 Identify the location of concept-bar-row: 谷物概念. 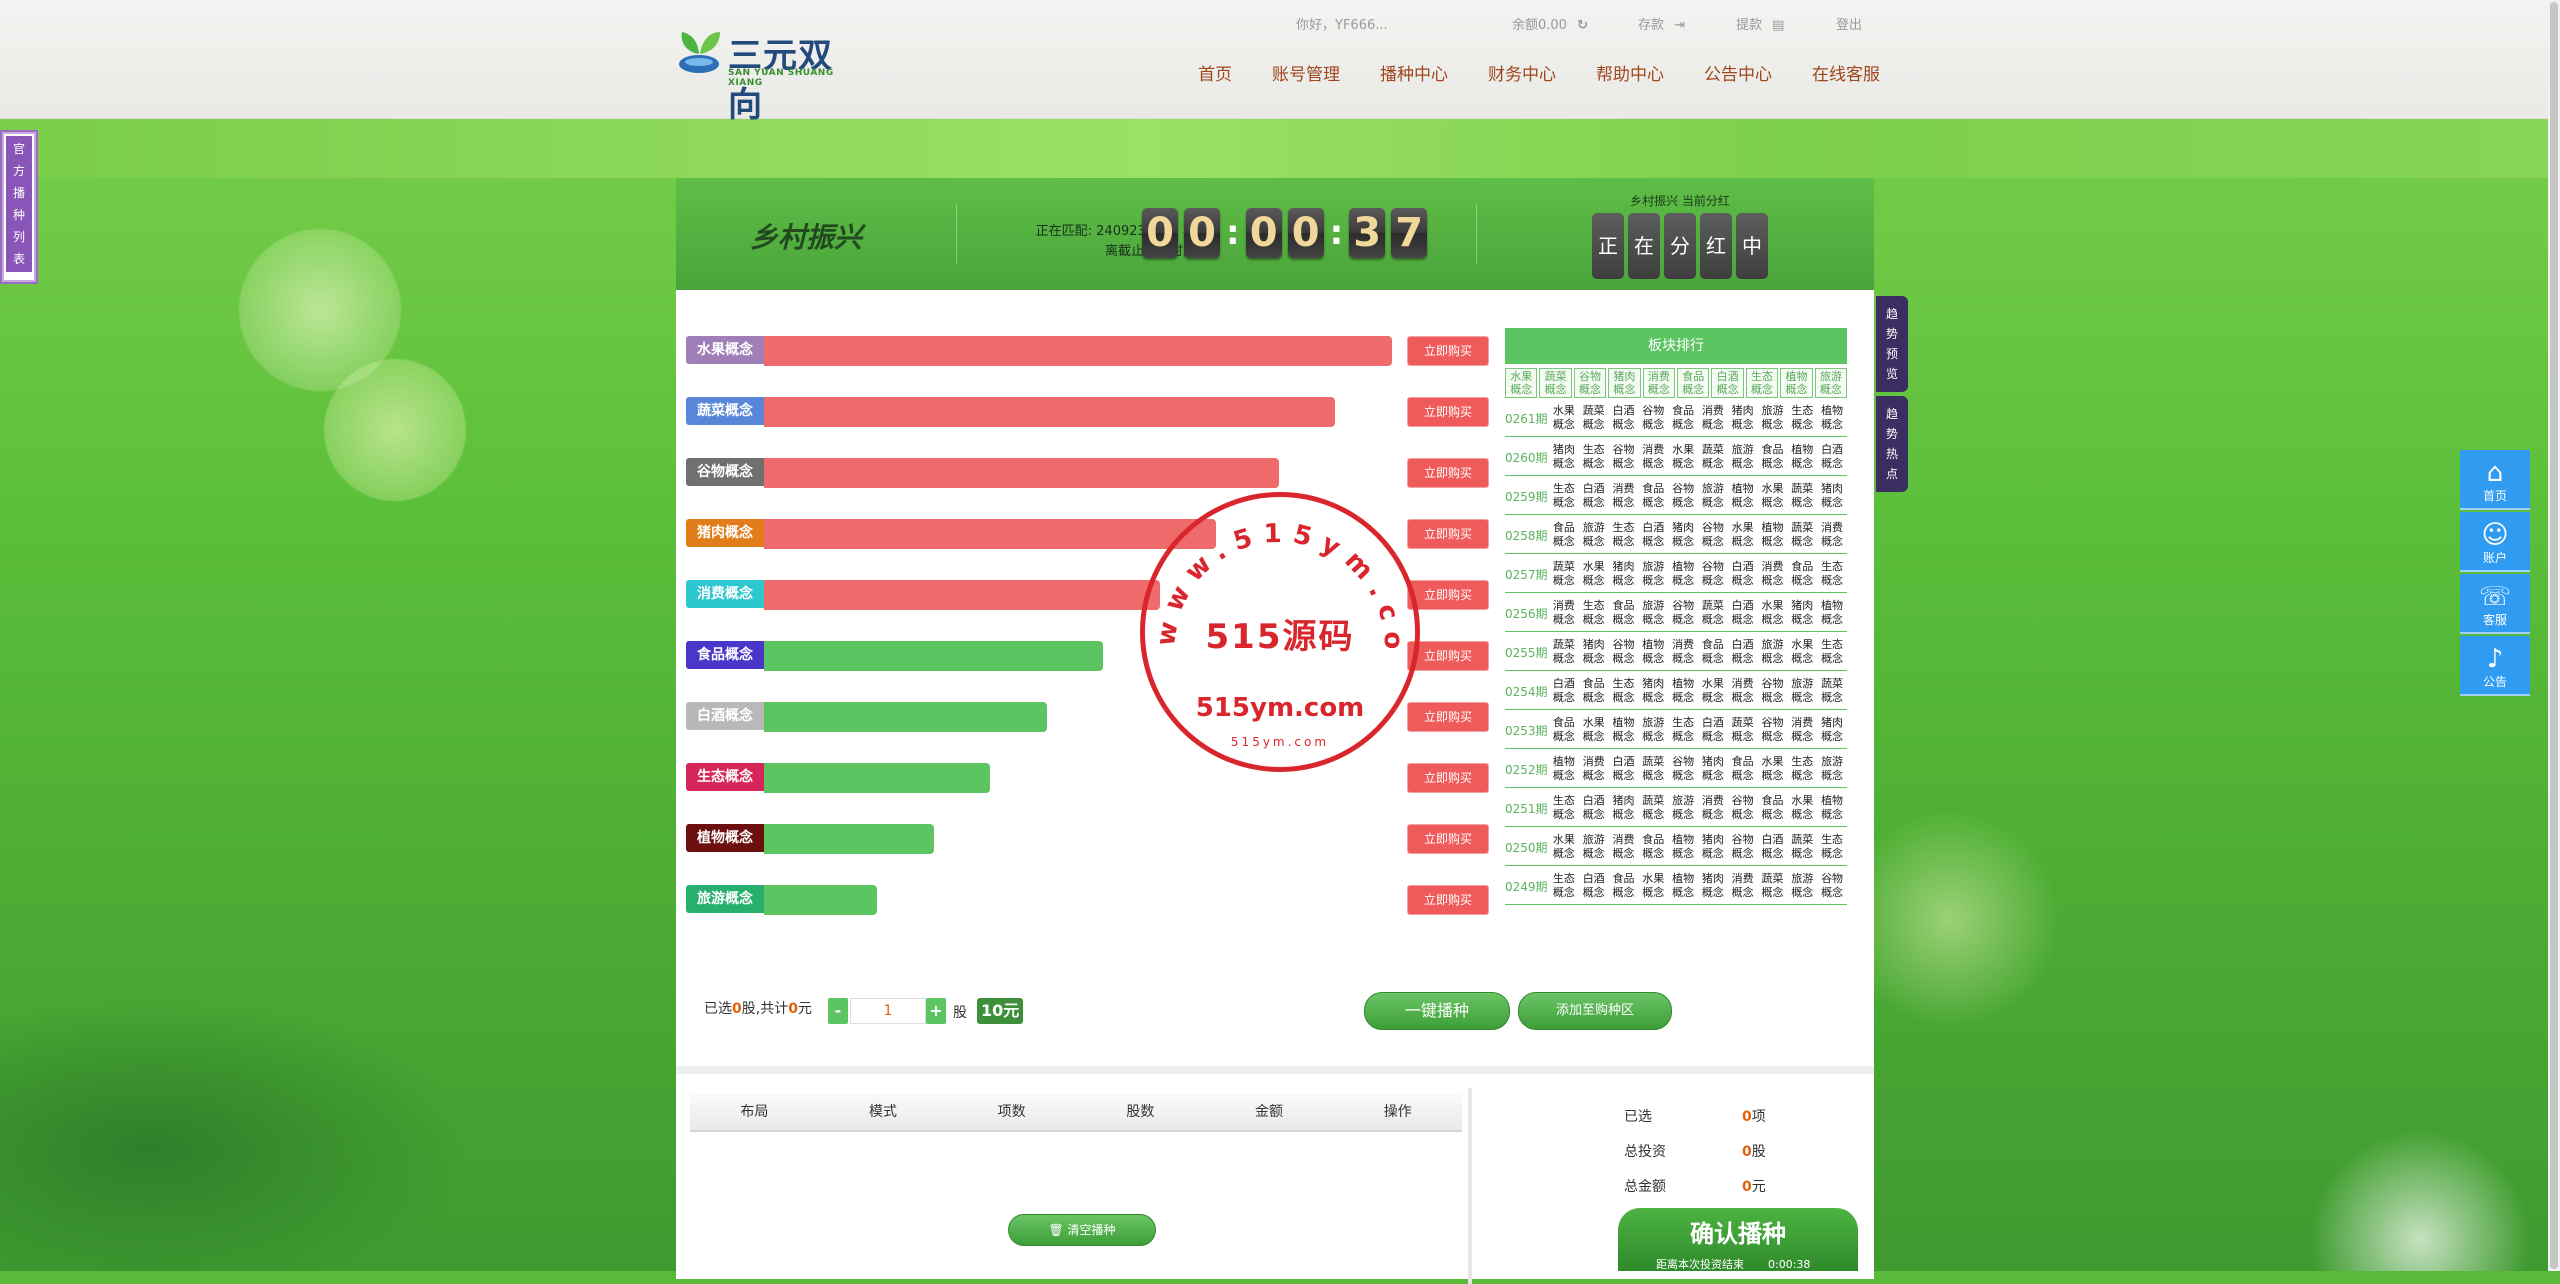
(1086, 472).